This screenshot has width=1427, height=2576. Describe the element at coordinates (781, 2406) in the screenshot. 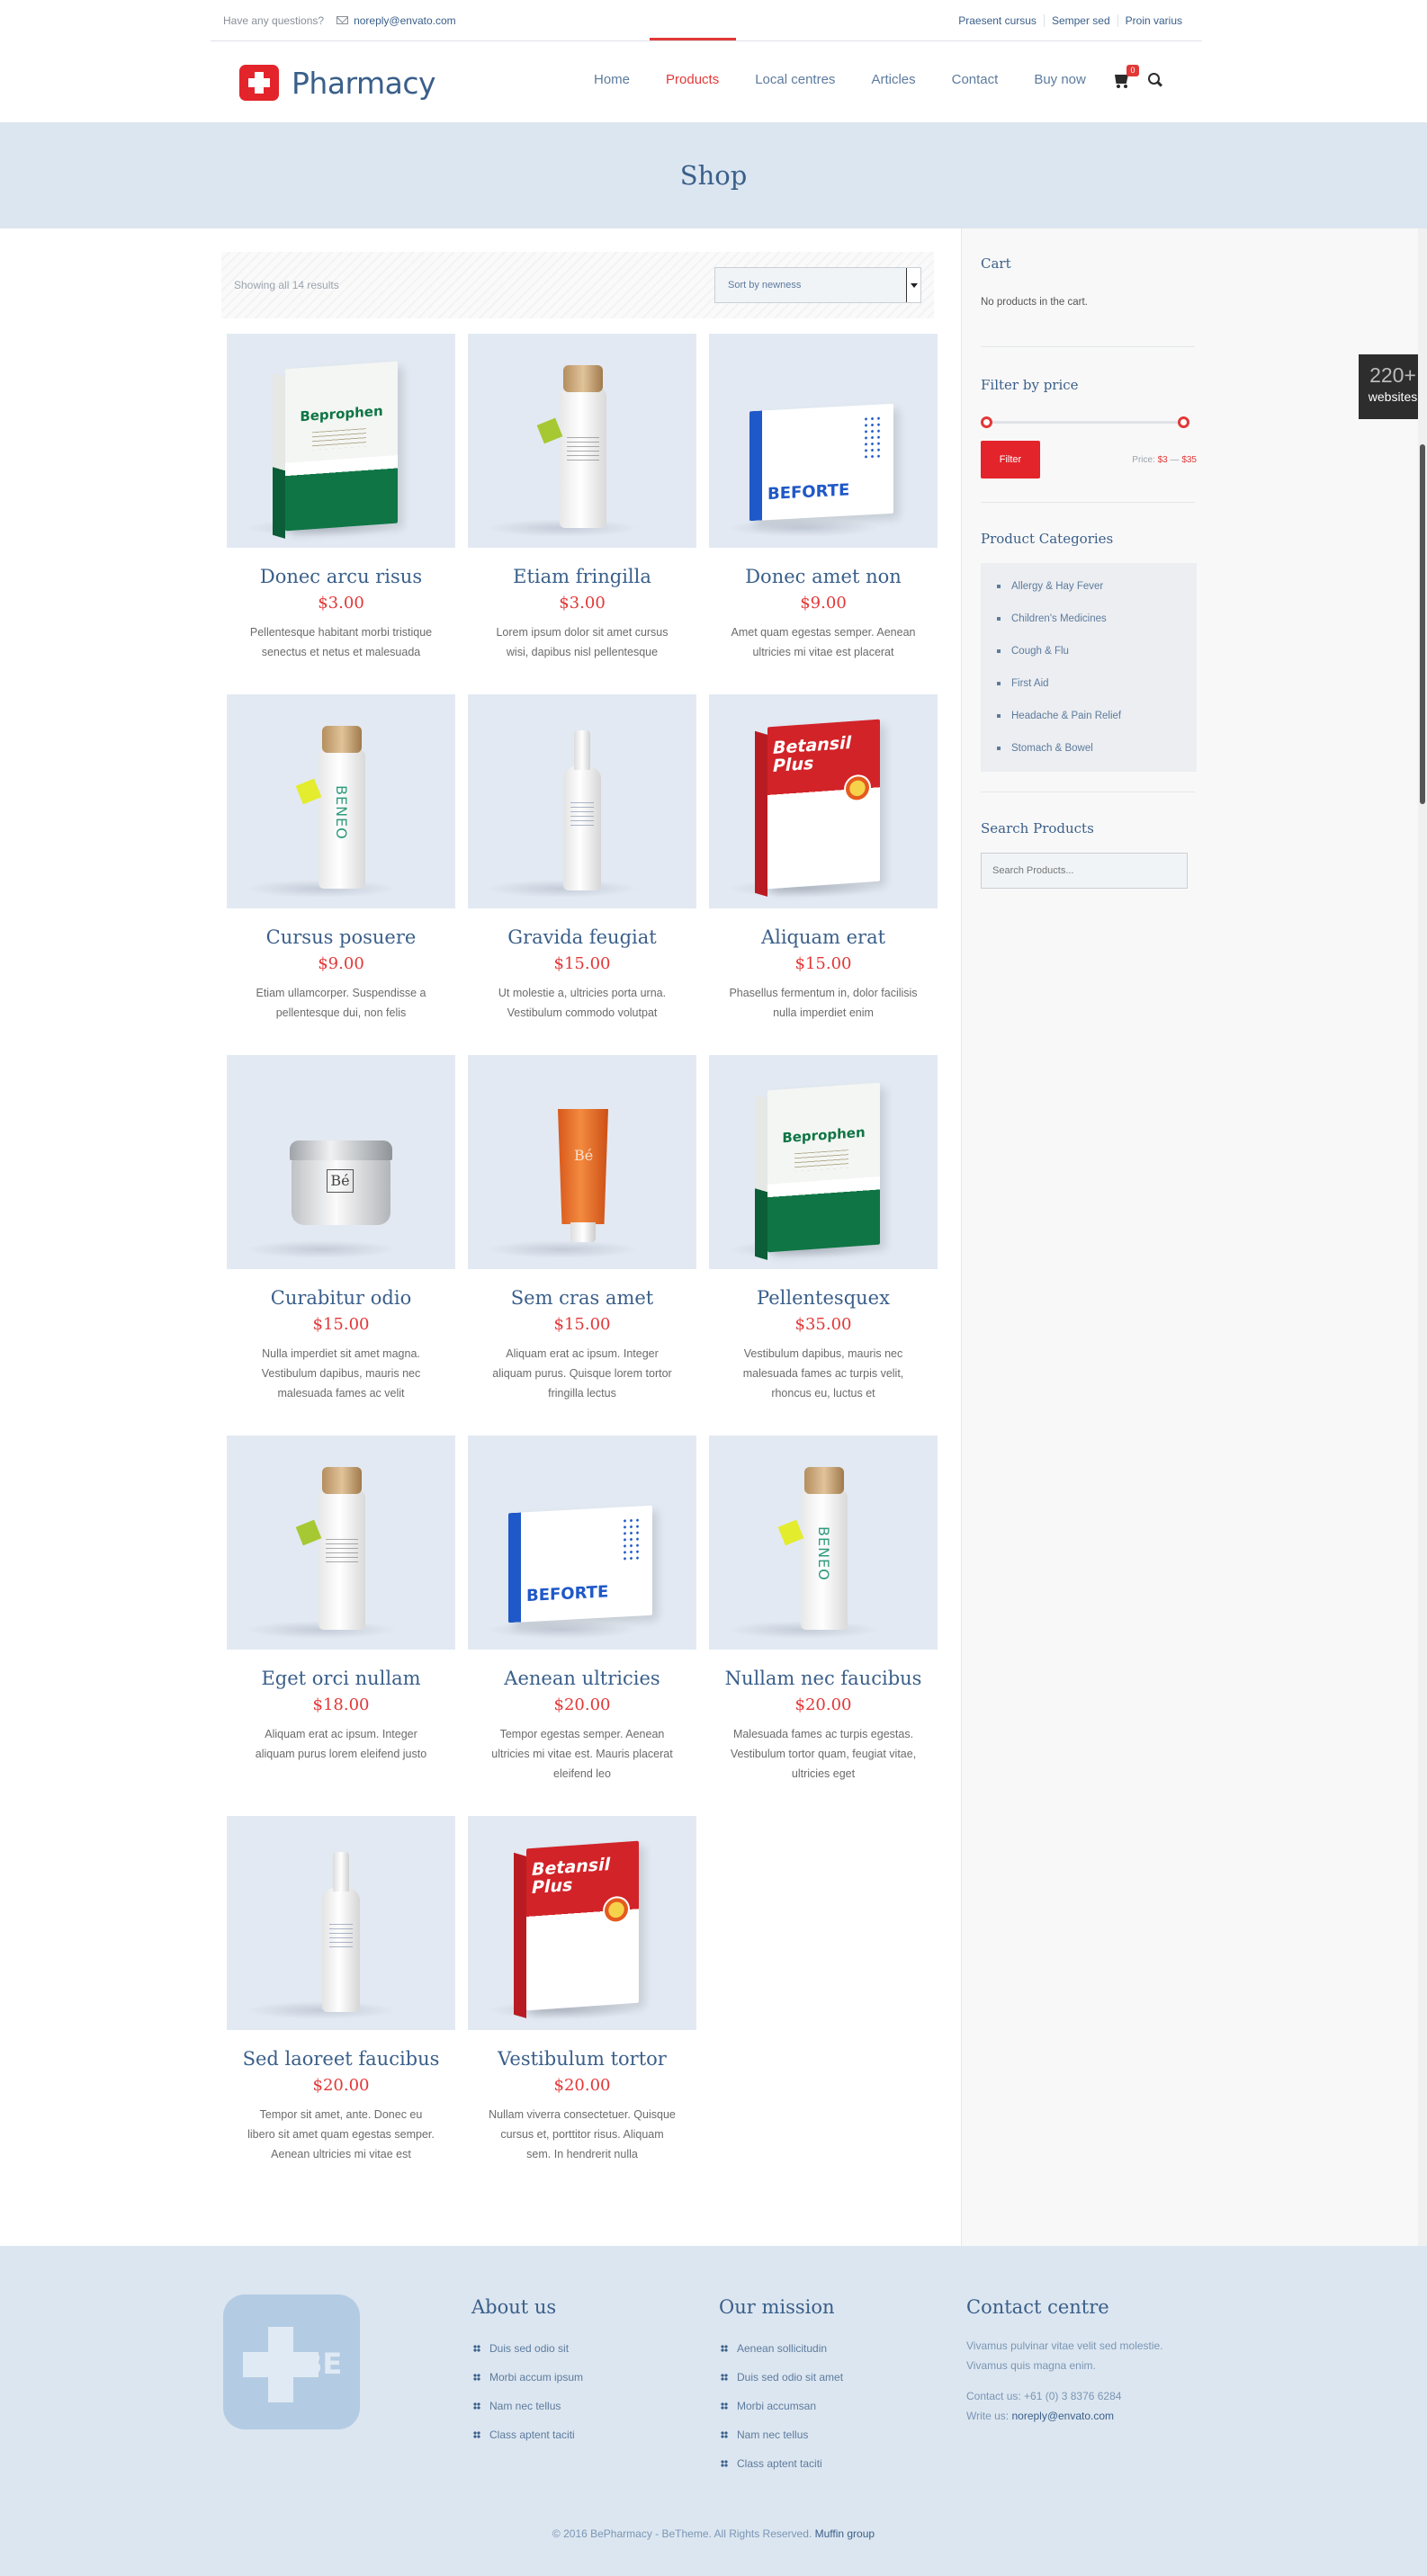

I see `footer-mission-link: Morbi accumsan` at that location.